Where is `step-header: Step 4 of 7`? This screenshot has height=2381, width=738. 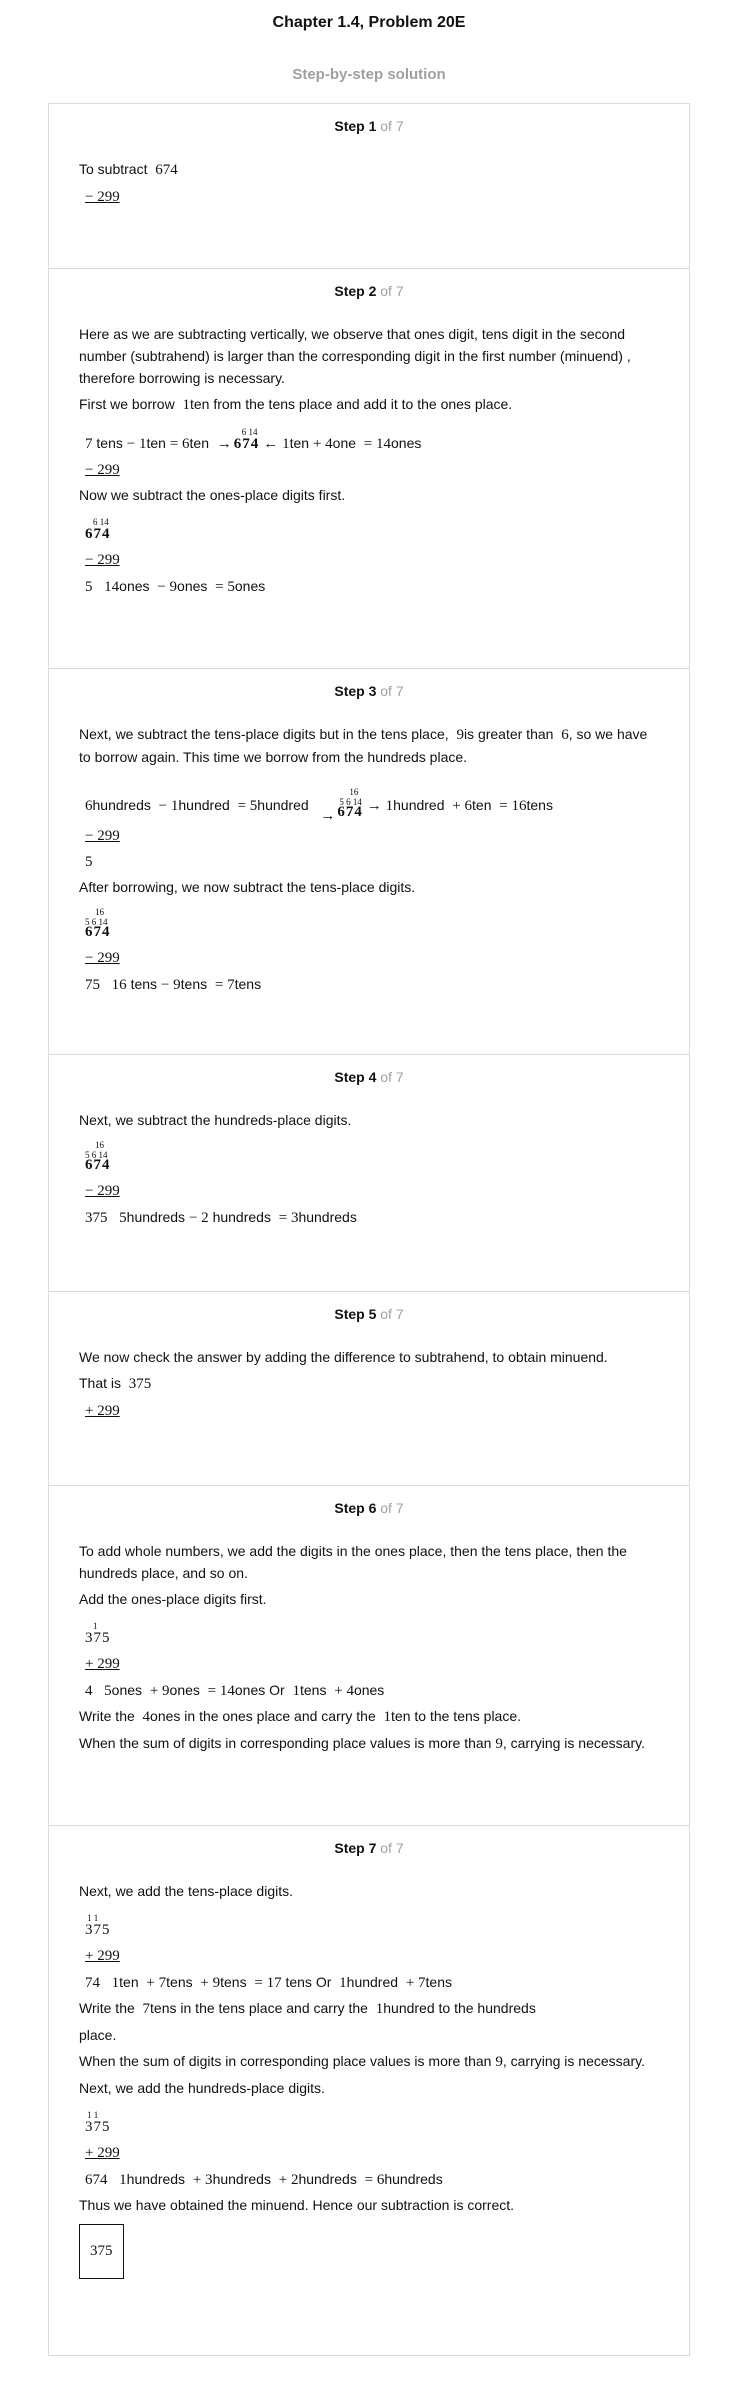
step-header: Step 4 of 7 is located at coordinates (369, 1077).